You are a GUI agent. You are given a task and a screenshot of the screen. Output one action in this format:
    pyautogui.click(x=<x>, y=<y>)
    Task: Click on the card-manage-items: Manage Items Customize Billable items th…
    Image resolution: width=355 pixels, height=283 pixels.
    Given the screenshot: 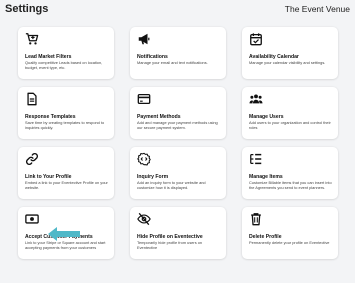 What is the action you would take?
    pyautogui.click(x=290, y=173)
    